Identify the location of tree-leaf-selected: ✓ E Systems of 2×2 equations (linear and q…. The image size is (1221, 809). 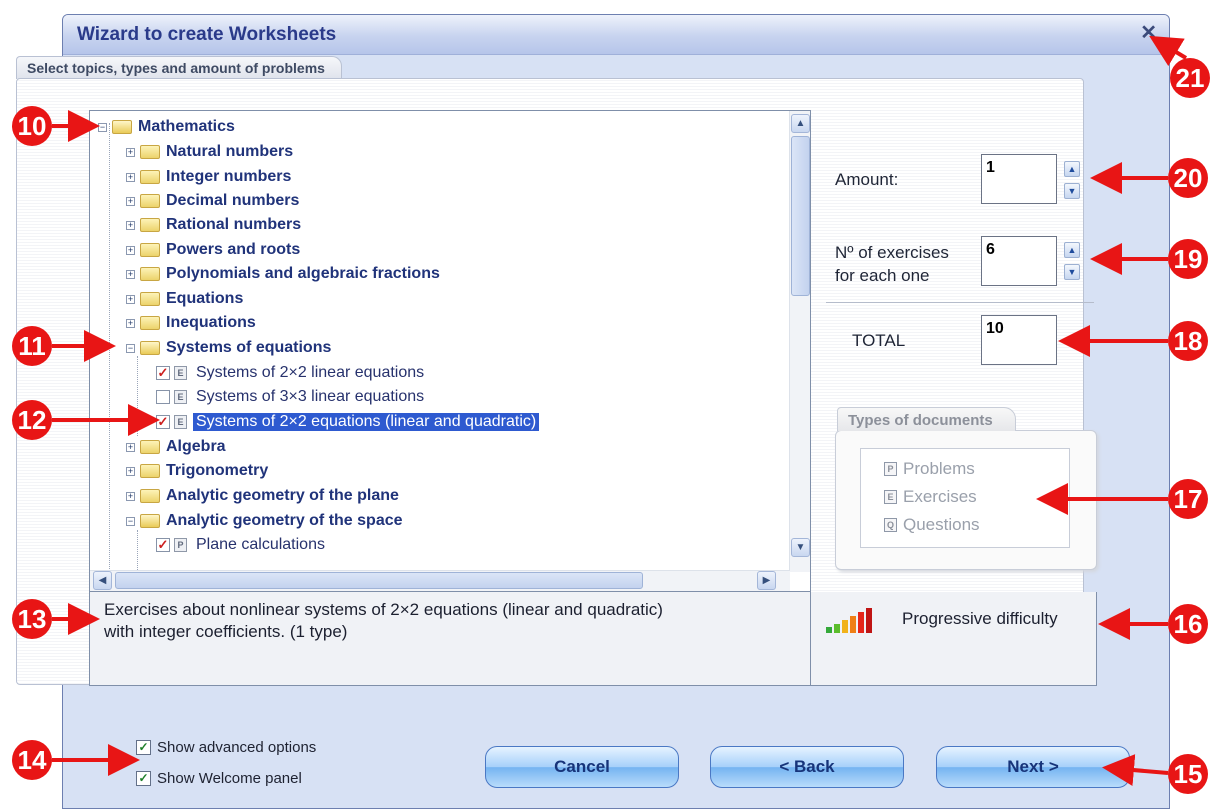
(348, 422).